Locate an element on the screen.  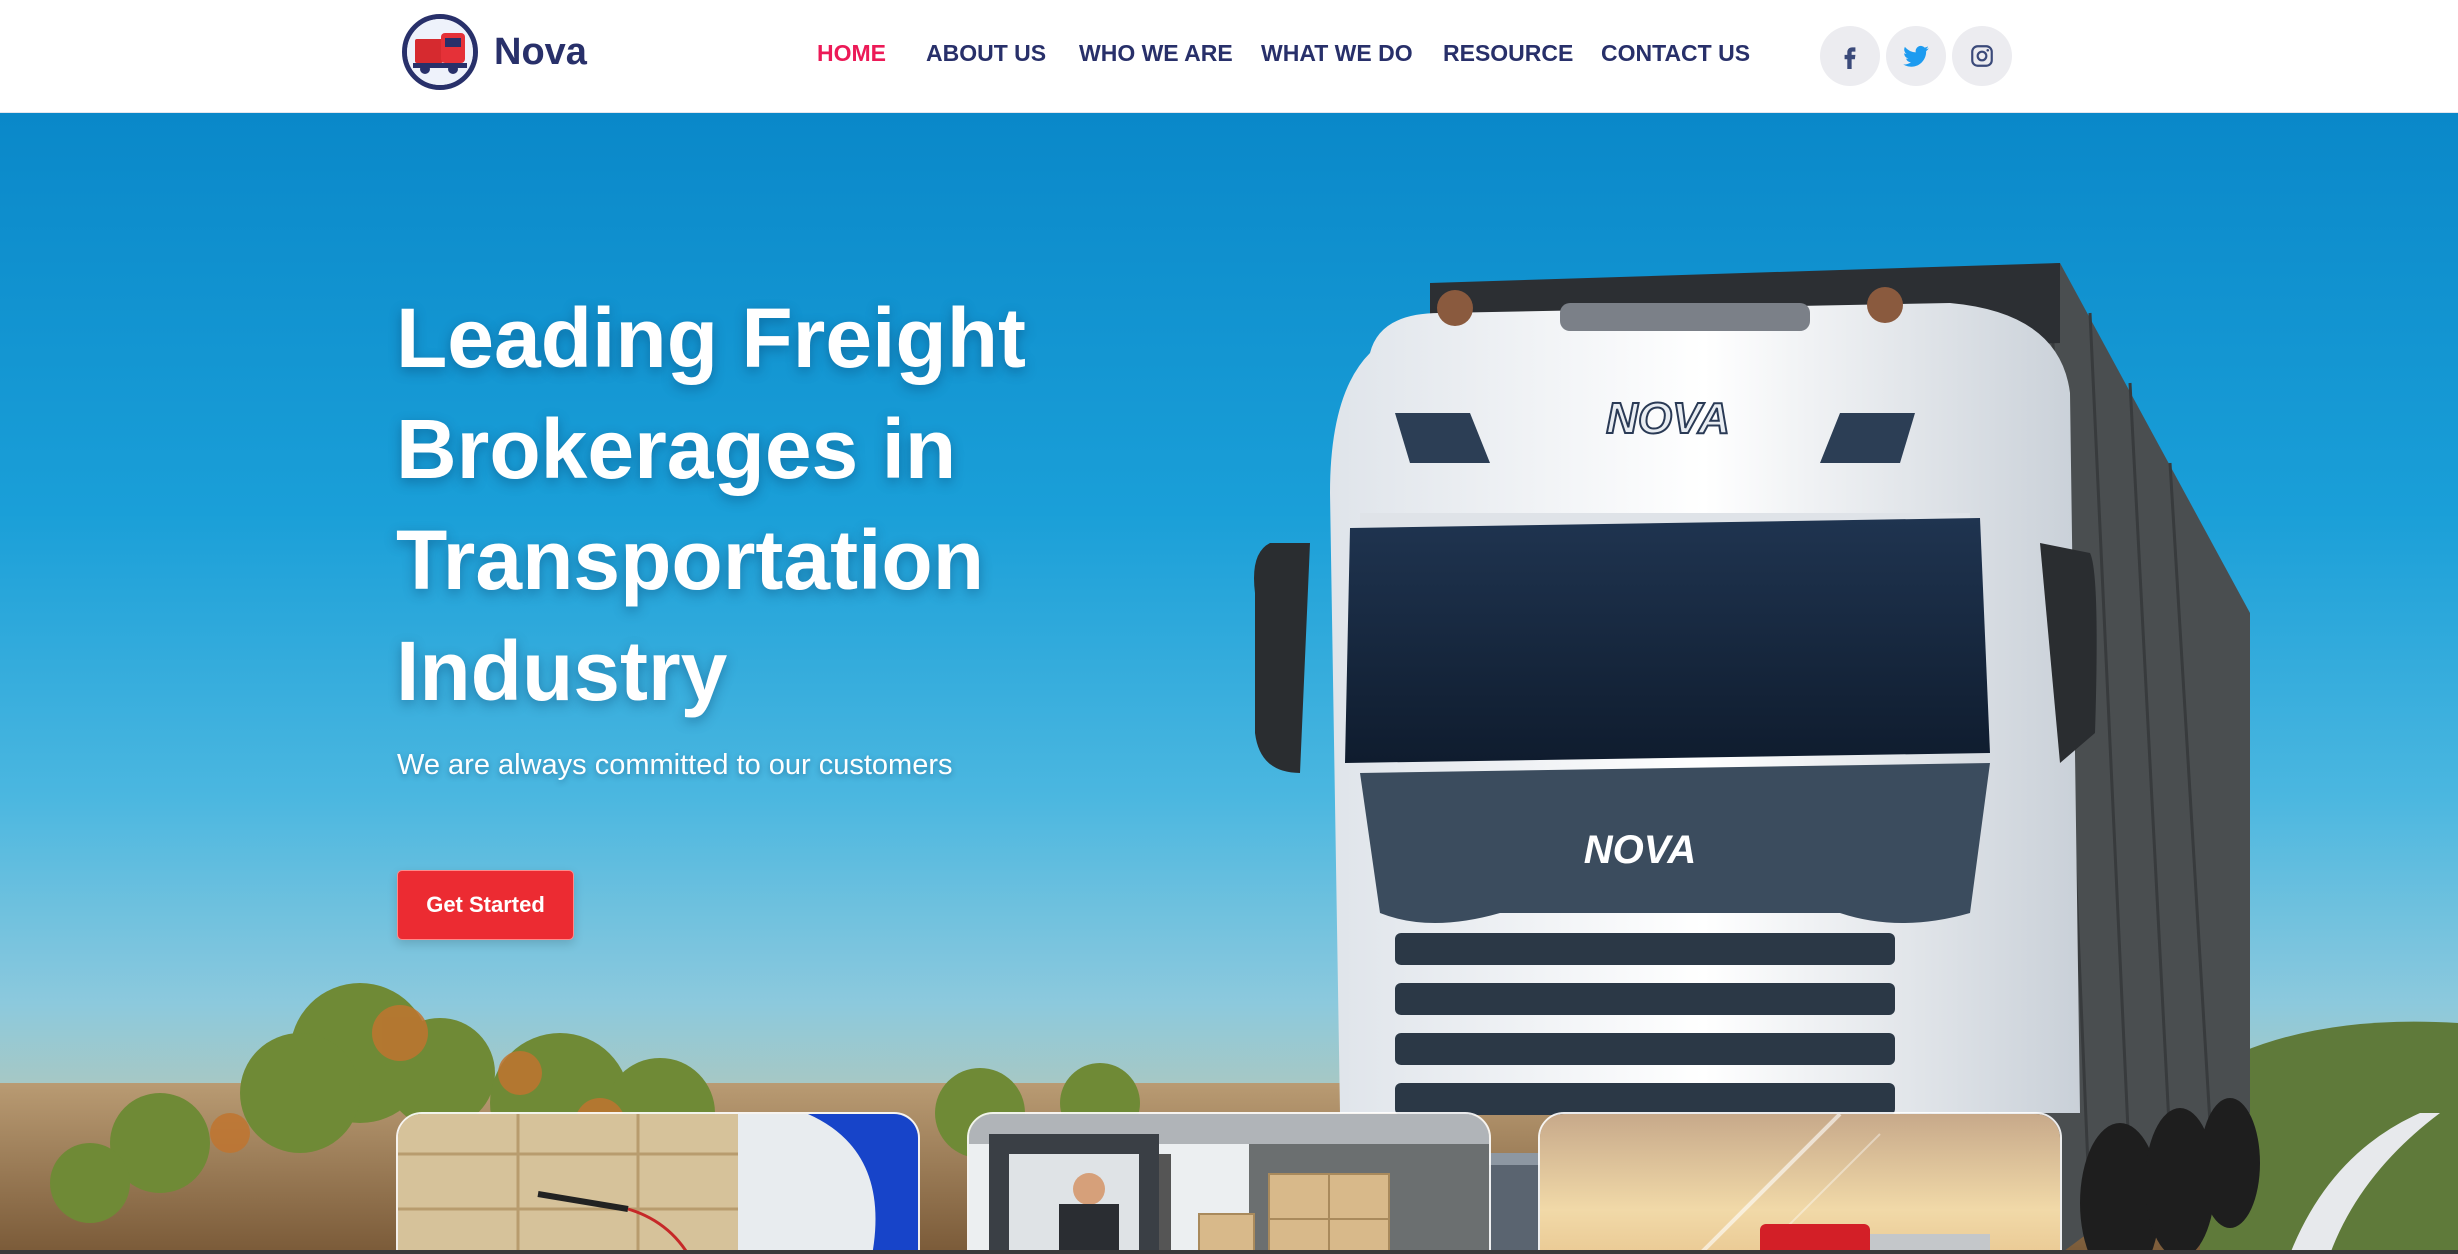
facebook-icon is located at coordinates (1850, 58).